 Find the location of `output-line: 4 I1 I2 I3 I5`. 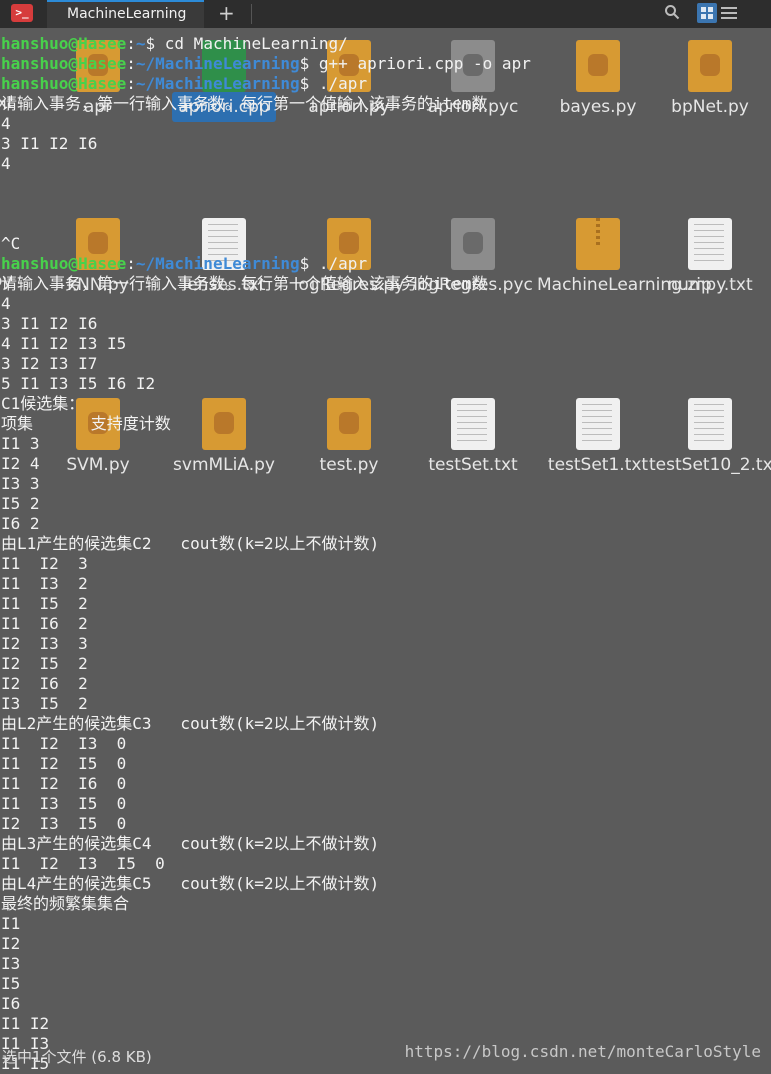

output-line: 4 I1 I2 I3 I5 is located at coordinates (64, 343).